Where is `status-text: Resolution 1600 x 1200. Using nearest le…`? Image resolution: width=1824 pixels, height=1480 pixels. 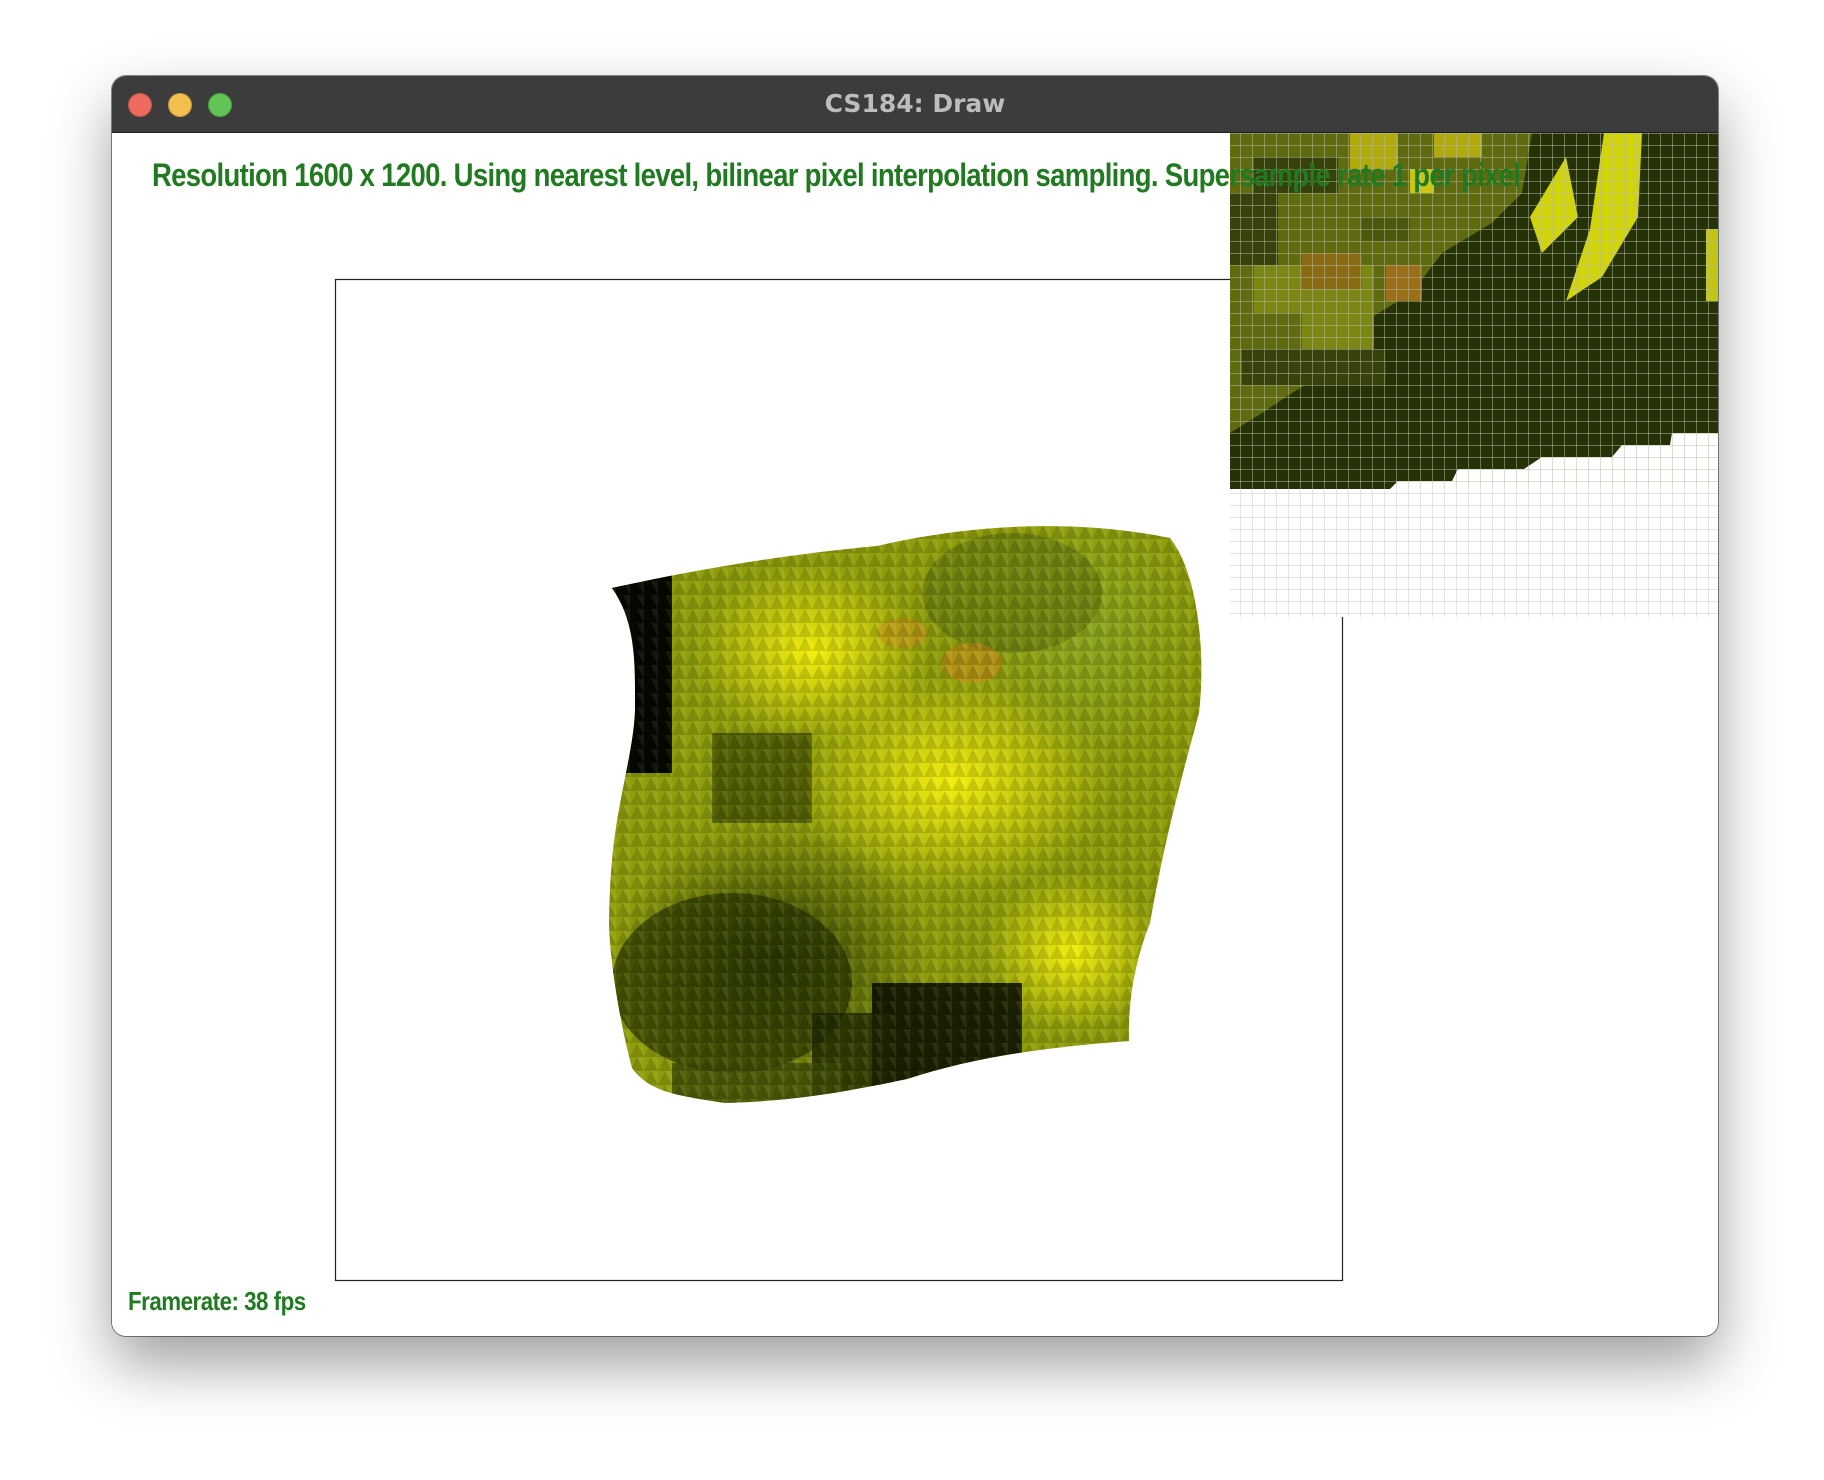 status-text: Resolution 1600 x 1200. Using nearest le… is located at coordinates (836, 175).